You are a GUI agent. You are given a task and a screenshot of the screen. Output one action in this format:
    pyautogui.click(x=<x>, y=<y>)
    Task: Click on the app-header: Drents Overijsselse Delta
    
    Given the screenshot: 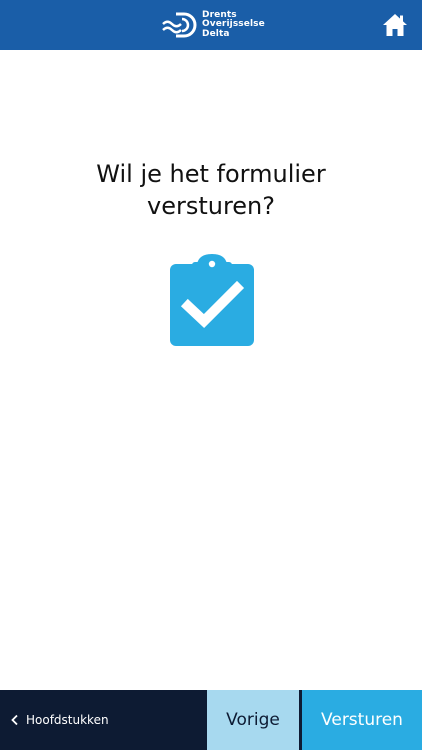 What is the action you would take?
    pyautogui.click(x=211, y=25)
    